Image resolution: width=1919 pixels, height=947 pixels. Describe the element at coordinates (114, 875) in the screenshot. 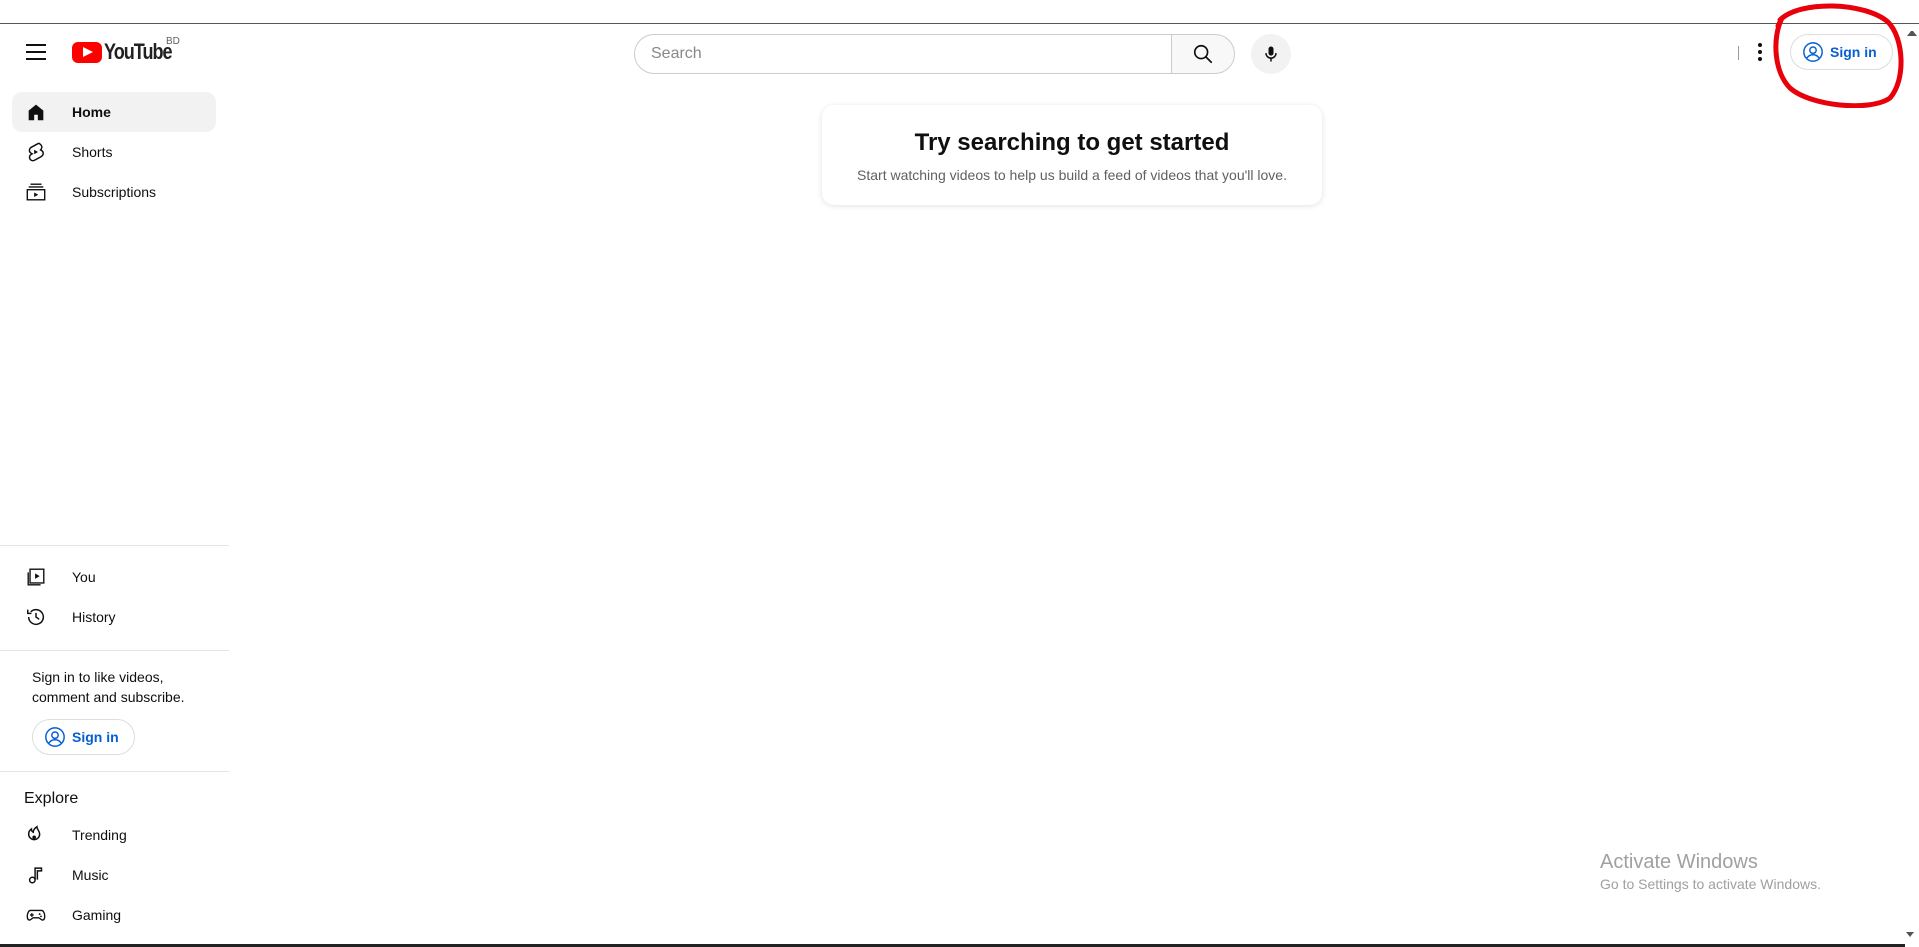

I see `sidebar-item-music: Music` at that location.